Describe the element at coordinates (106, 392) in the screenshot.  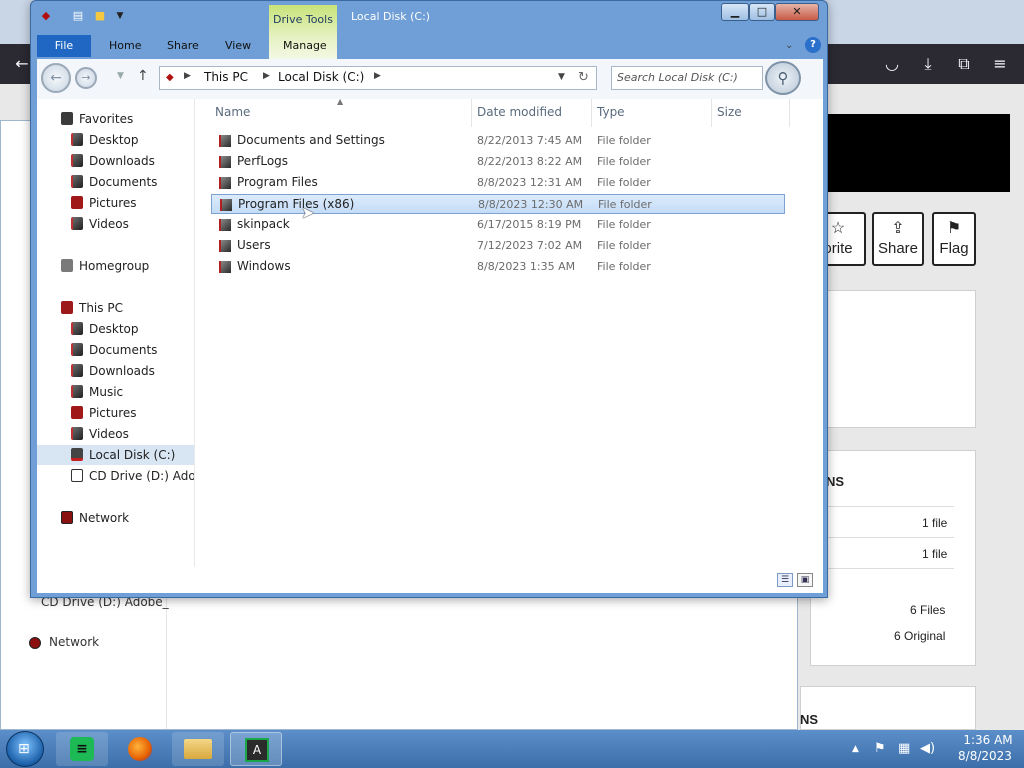
I see `nav-label: Music` at that location.